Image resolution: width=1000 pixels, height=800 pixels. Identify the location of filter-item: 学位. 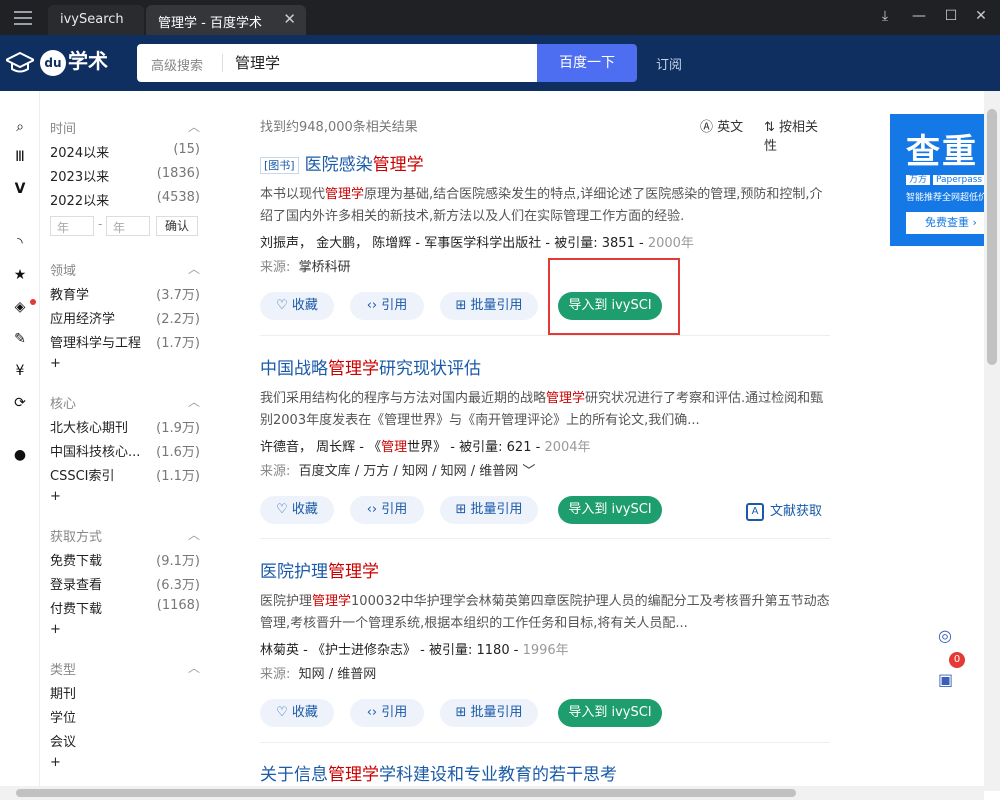
(125, 719).